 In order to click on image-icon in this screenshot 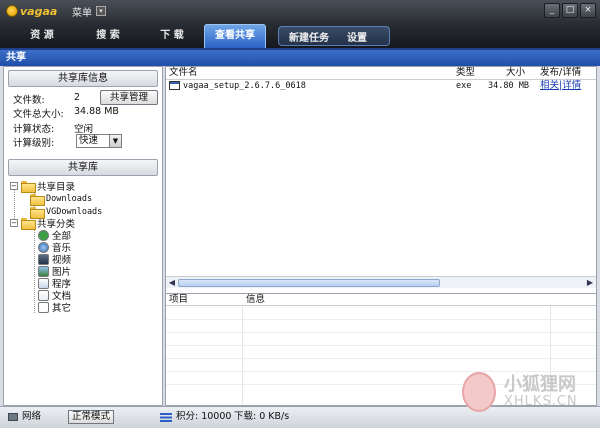, I will do `click(43, 271)`.